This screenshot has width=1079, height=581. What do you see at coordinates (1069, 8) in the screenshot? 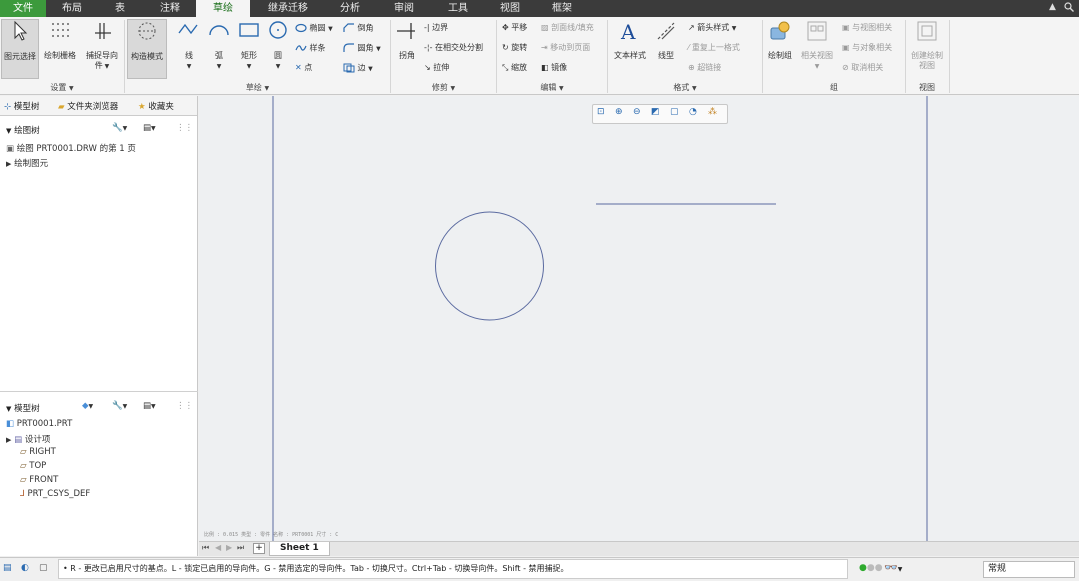
I see `help-search-icon` at bounding box center [1069, 8].